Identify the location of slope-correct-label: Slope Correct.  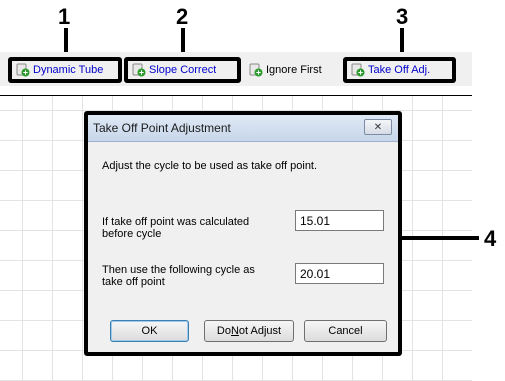
(183, 70).